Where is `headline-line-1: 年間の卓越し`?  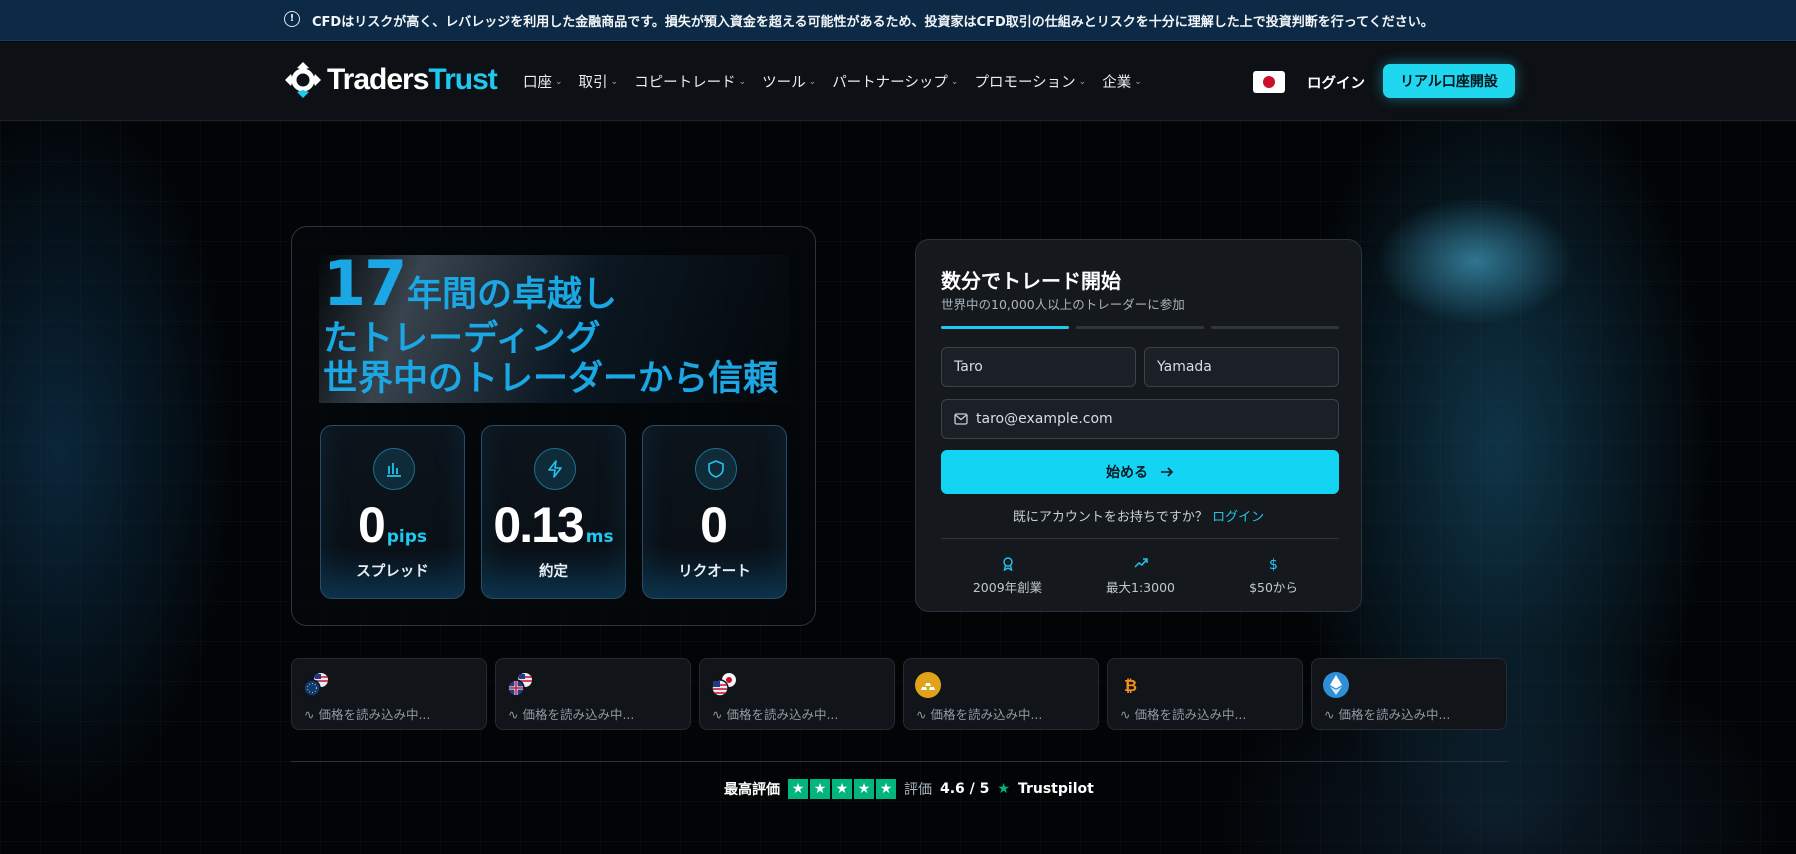 headline-line-1: 年間の卓越し is located at coordinates (512, 295).